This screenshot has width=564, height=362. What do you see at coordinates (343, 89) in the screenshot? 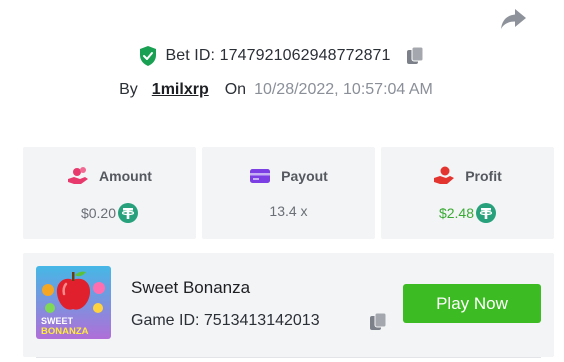
I see `bet-timestamp: 10/28/2022, 10:57:04 AM` at bounding box center [343, 89].